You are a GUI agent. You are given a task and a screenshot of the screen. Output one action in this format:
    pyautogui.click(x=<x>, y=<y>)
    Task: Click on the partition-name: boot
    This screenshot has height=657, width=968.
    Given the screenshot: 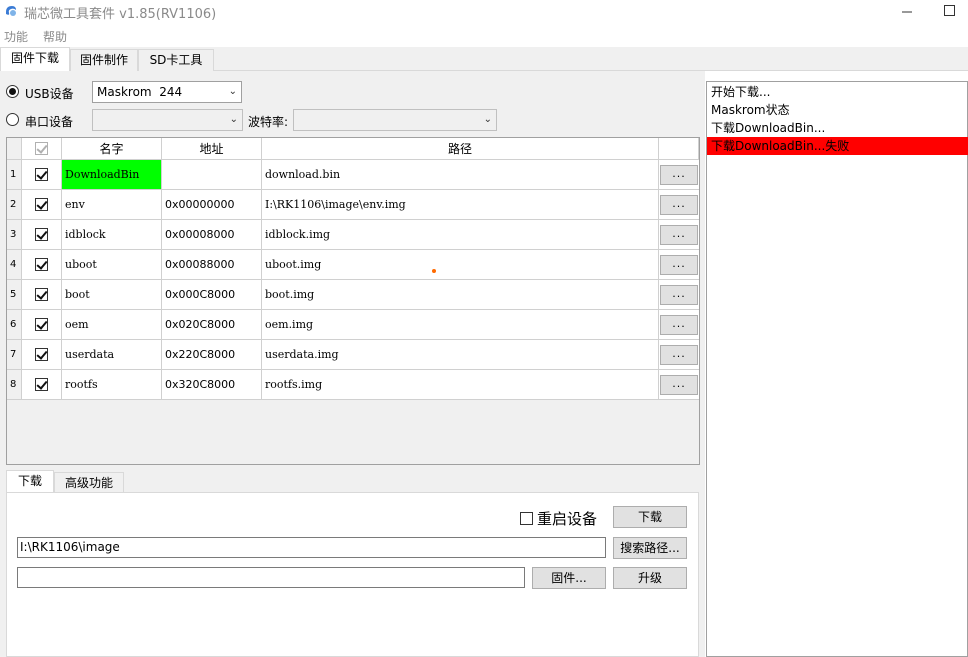 What is the action you would take?
    pyautogui.click(x=112, y=295)
    